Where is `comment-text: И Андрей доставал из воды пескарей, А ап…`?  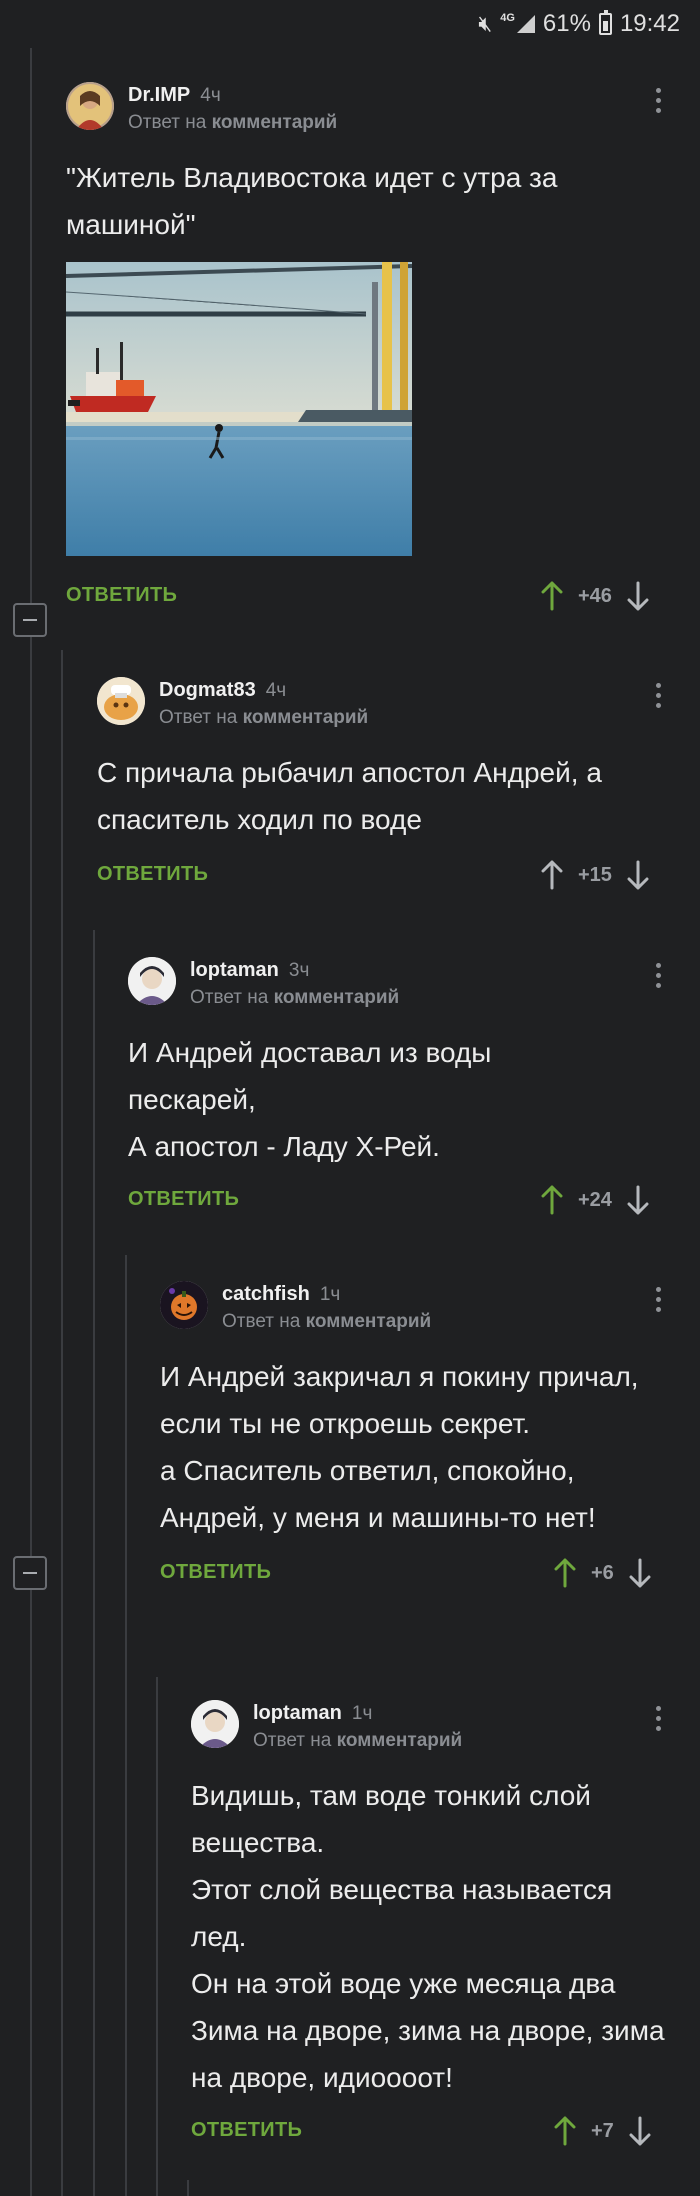 comment-text: И Андрей доставал из воды пескарей, А ап… is located at coordinates (310, 1099).